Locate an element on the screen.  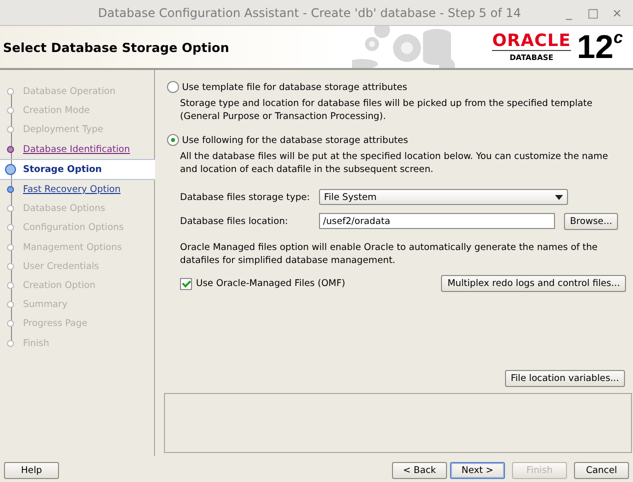
wizard-button: Cancel is located at coordinates (601, 470).